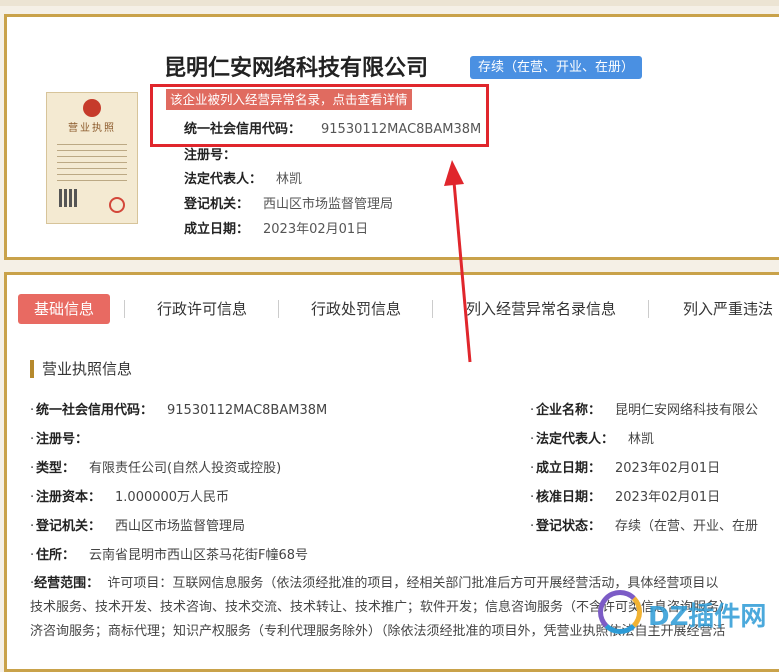 Image resolution: width=779 pixels, height=672 pixels. What do you see at coordinates (243, 179) in the screenshot?
I see `legal-representative-field: 法定代表人： 林凯` at bounding box center [243, 179].